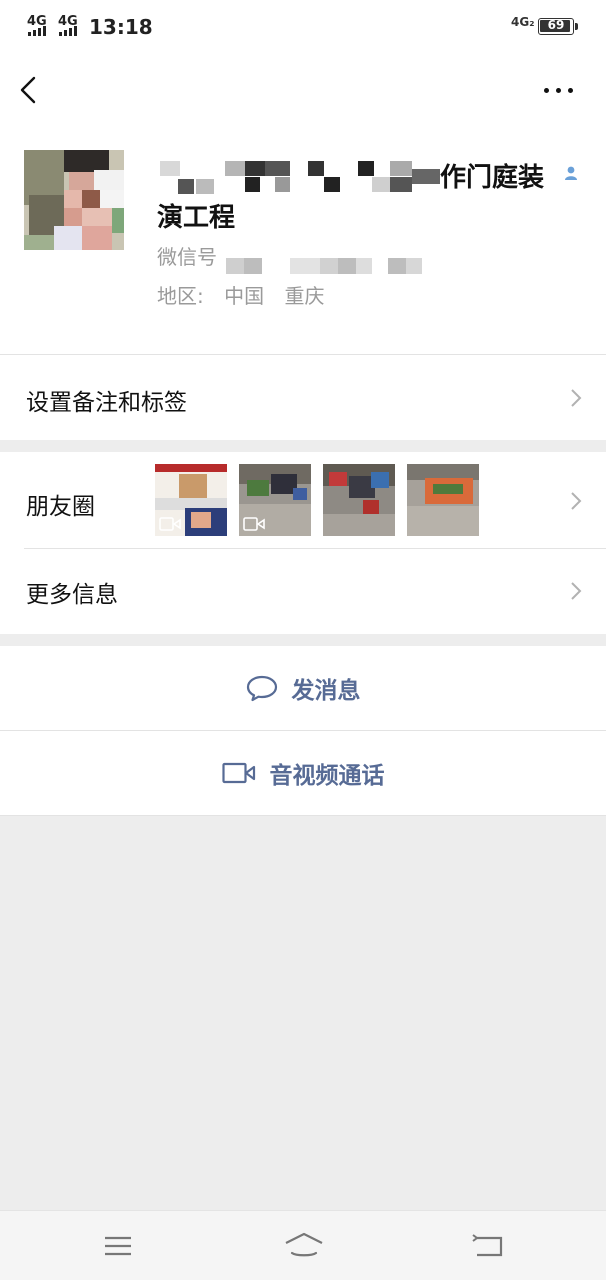 Image resolution: width=606 pixels, height=1280 pixels. I want to click on send-message-label: 发消息, so click(326, 691).